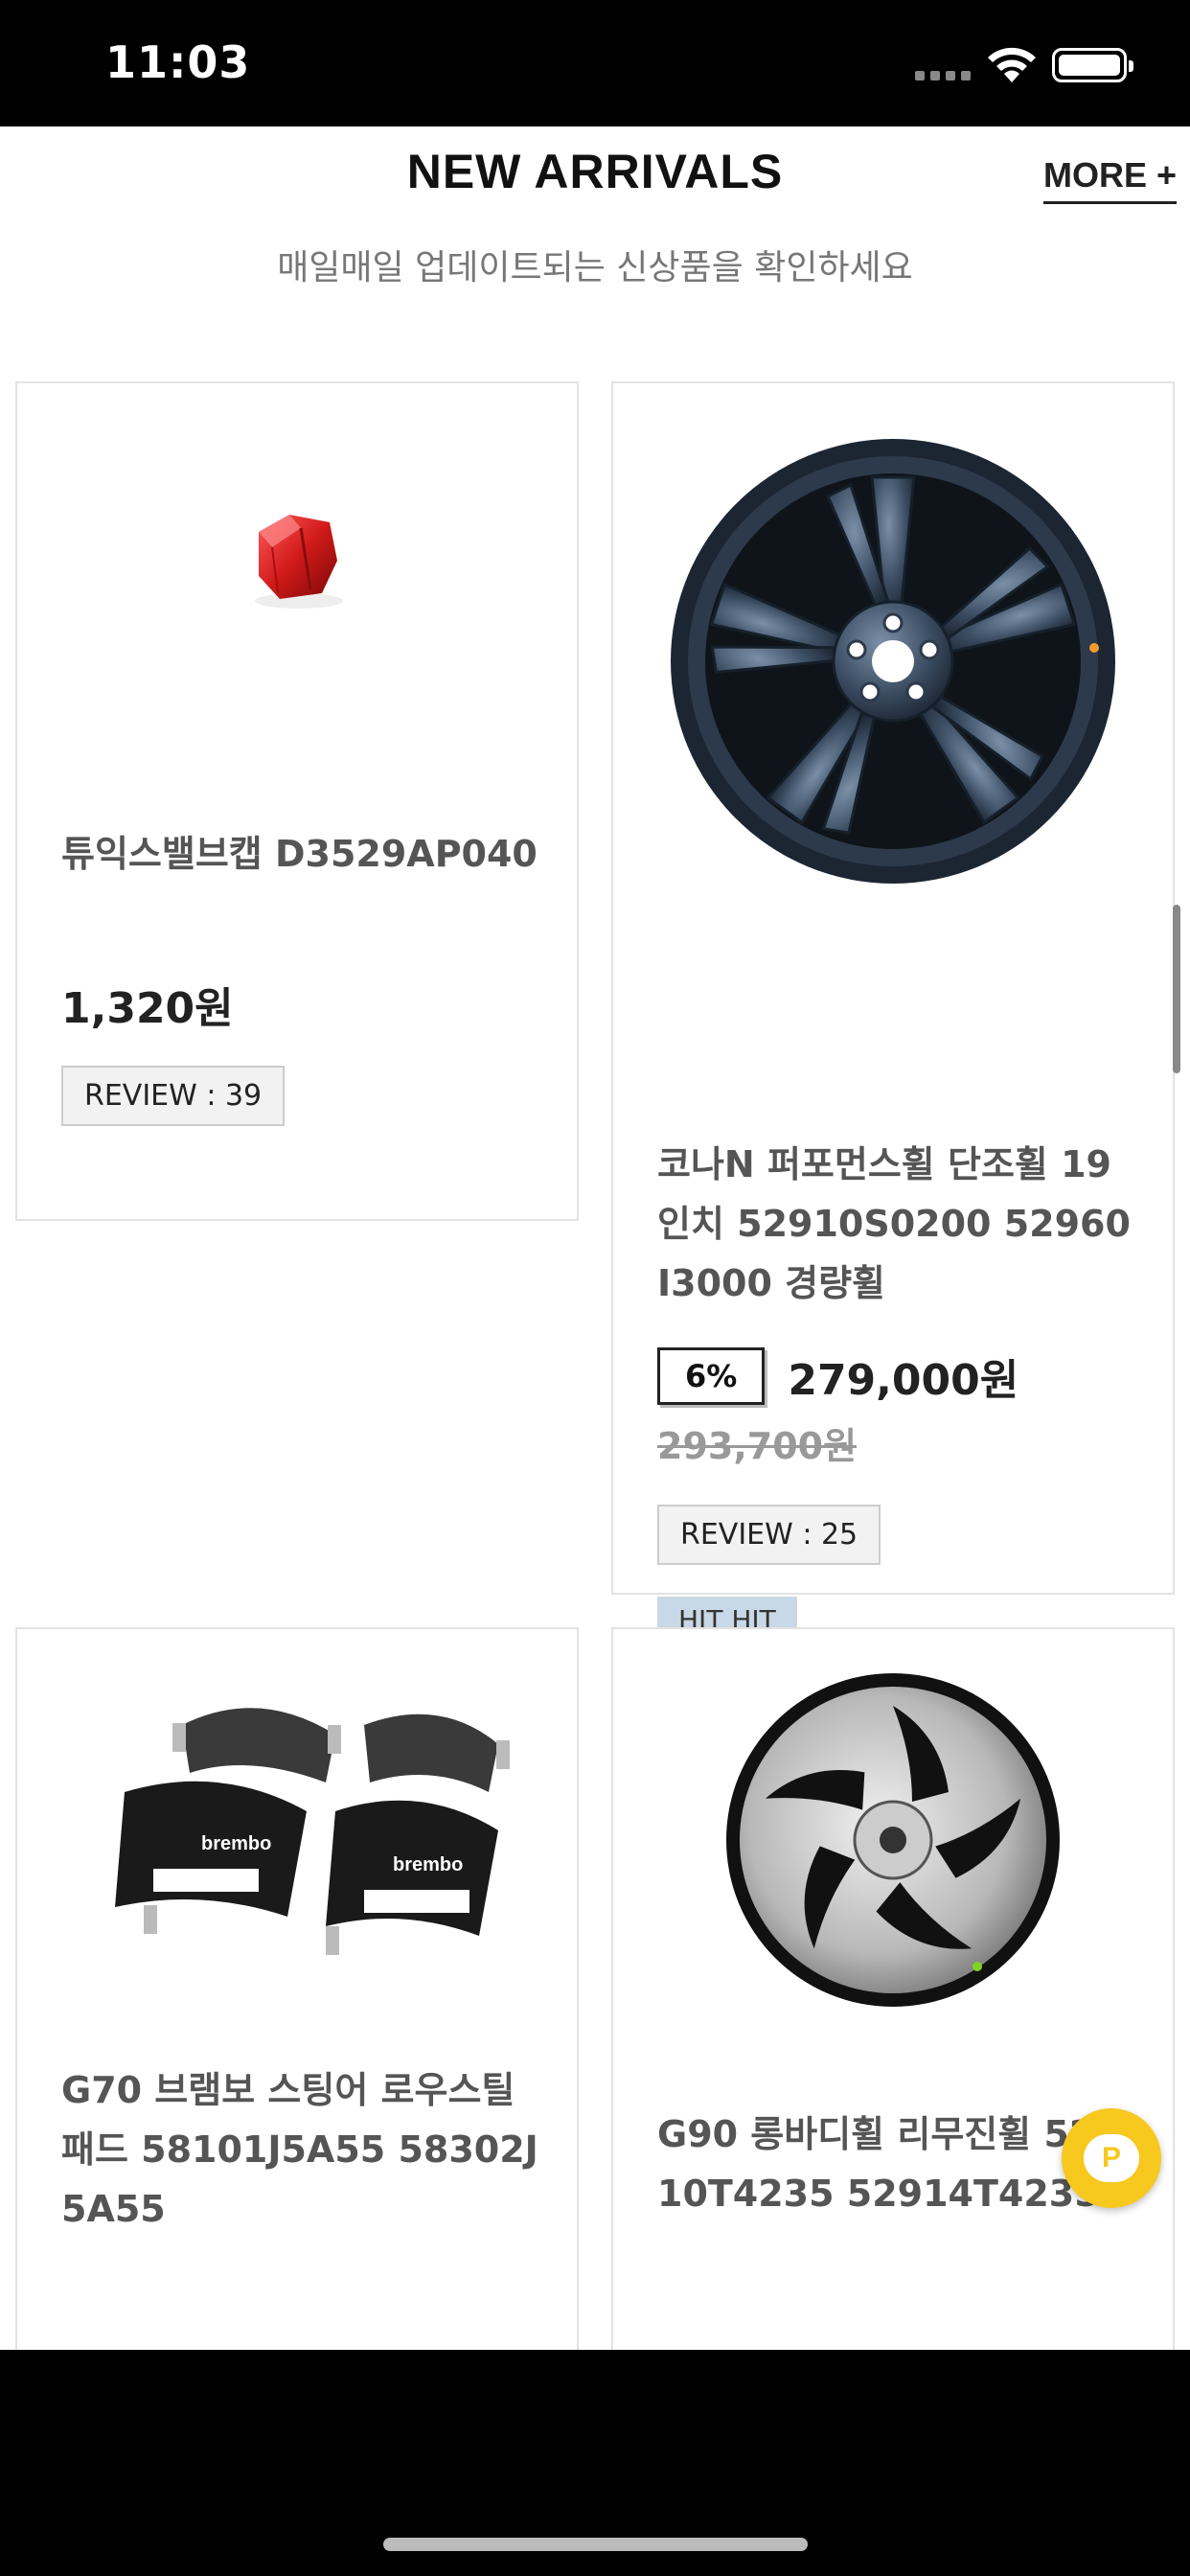 This screenshot has width=1190, height=2576. I want to click on home-indicator, so click(595, 2544).